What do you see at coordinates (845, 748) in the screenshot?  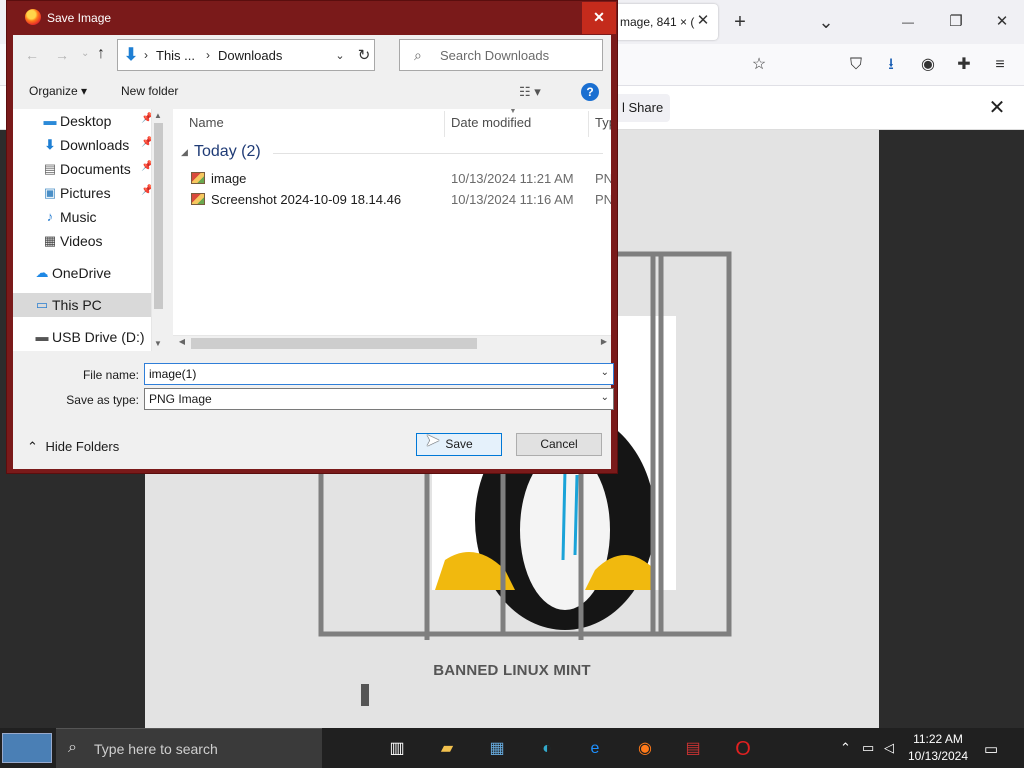 I see `show-hidden-icons-icon: ⌃` at bounding box center [845, 748].